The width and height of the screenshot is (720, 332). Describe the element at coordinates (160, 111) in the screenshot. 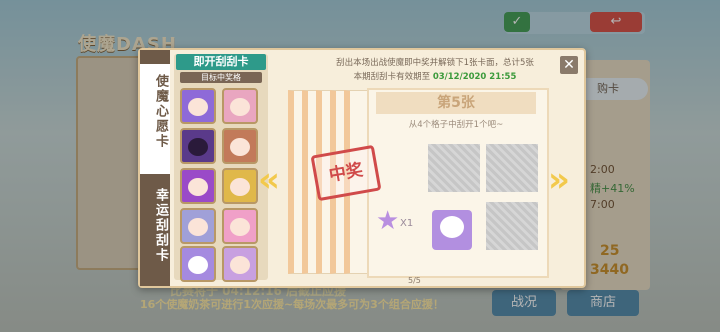

I see `tab-wish-card-label: 使魔心愿卡` at that location.